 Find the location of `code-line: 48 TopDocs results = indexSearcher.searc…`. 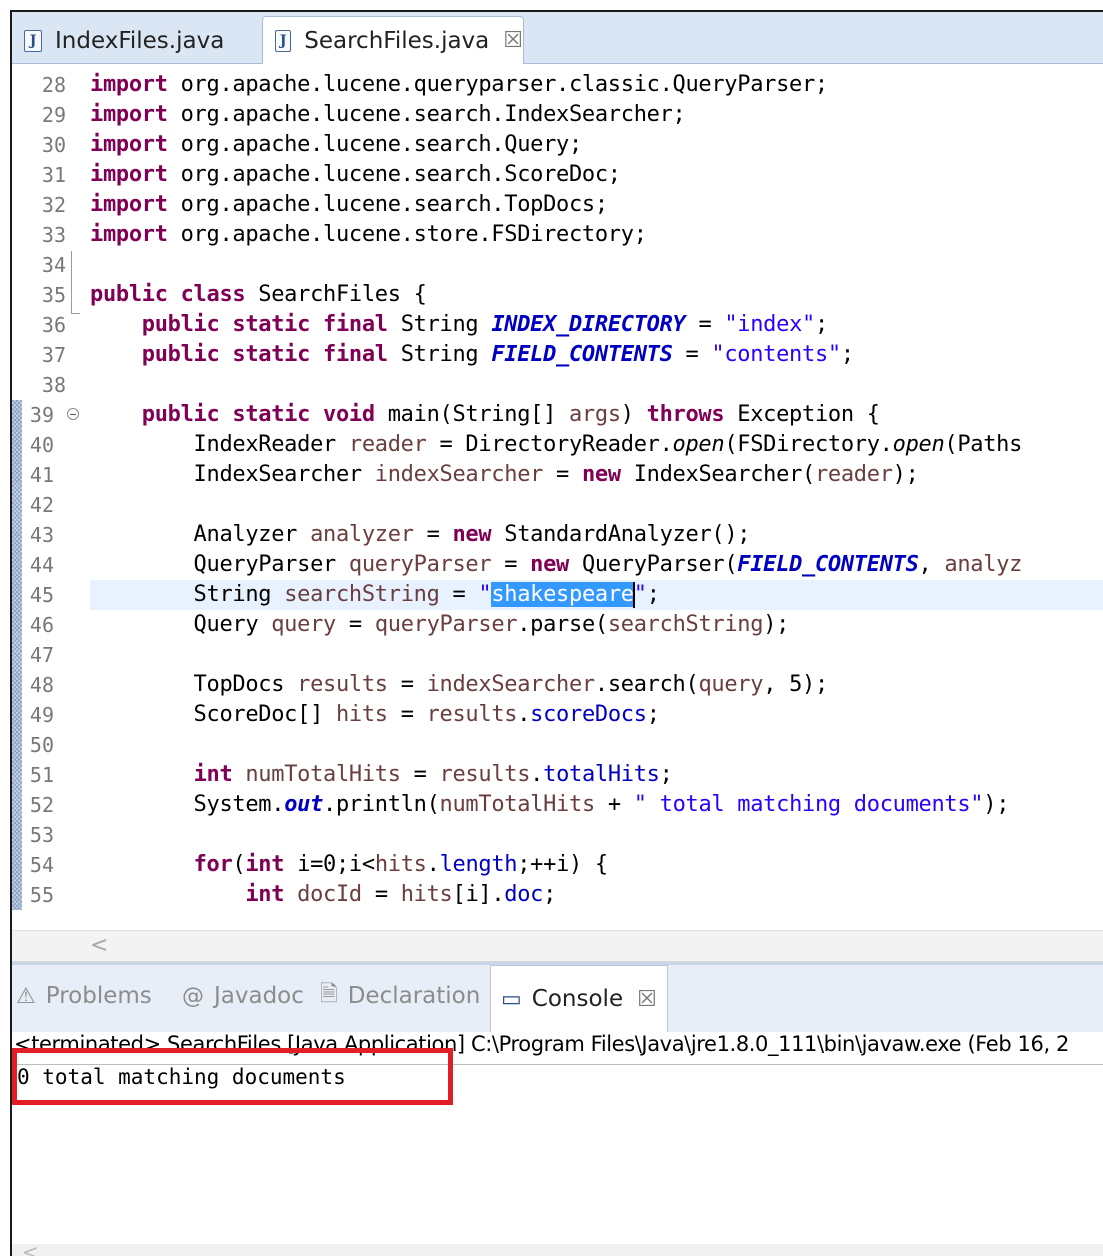

code-line: 48 TopDocs results = indexSearcher.searc… is located at coordinates (428, 684).